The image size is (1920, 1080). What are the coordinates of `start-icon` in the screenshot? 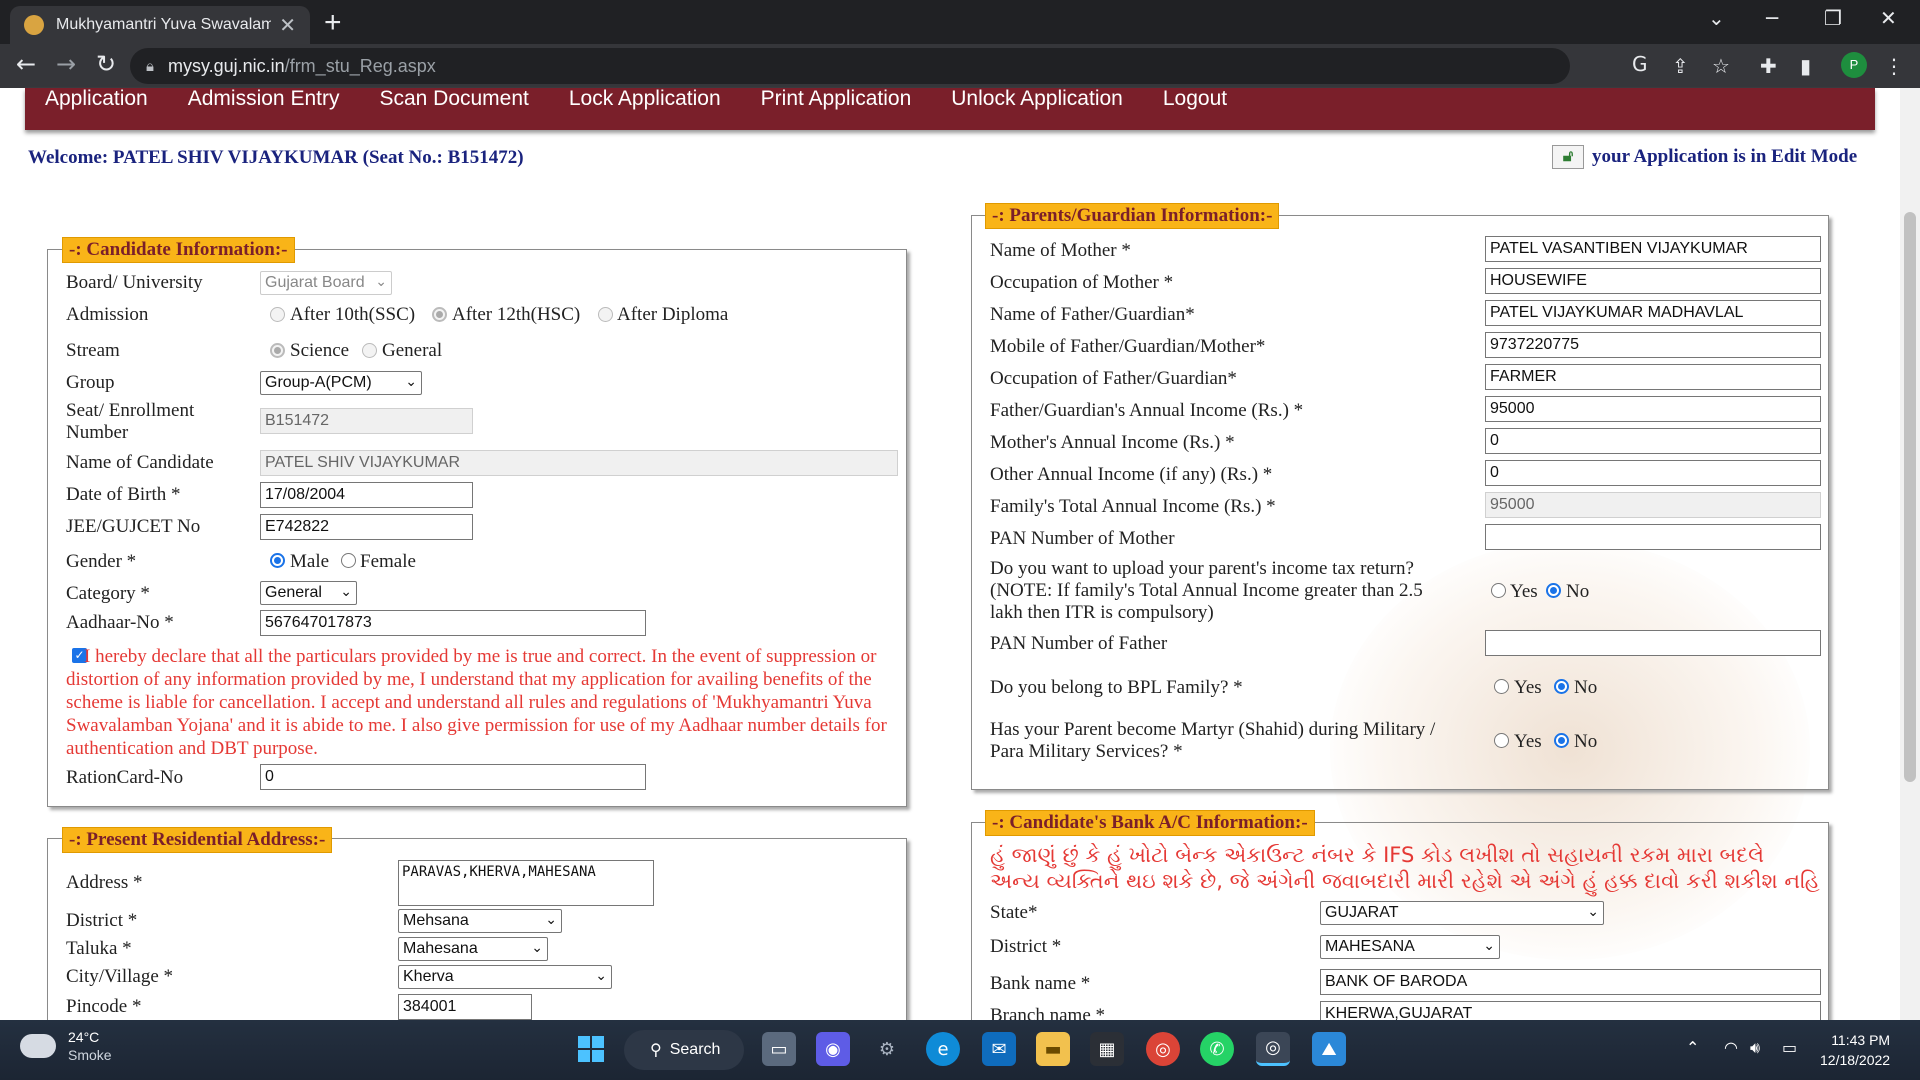 It's located at (591, 1049).